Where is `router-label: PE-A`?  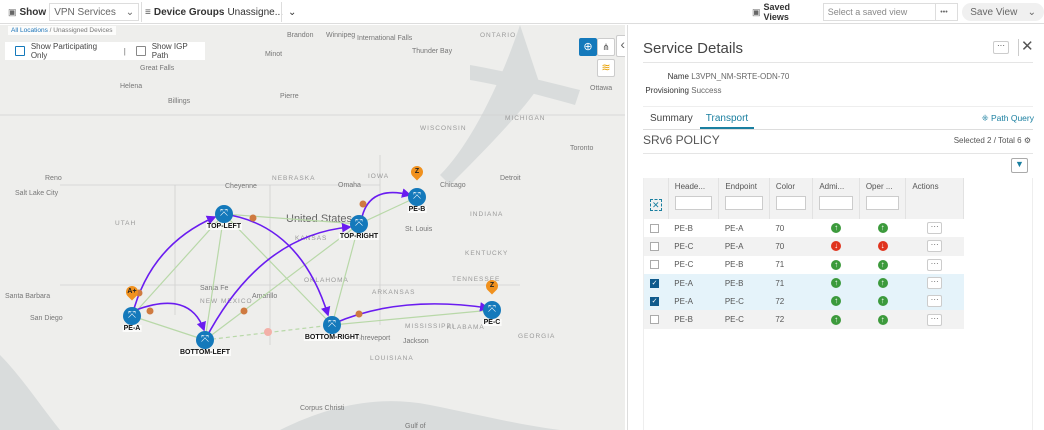 router-label: PE-A is located at coordinates (132, 328).